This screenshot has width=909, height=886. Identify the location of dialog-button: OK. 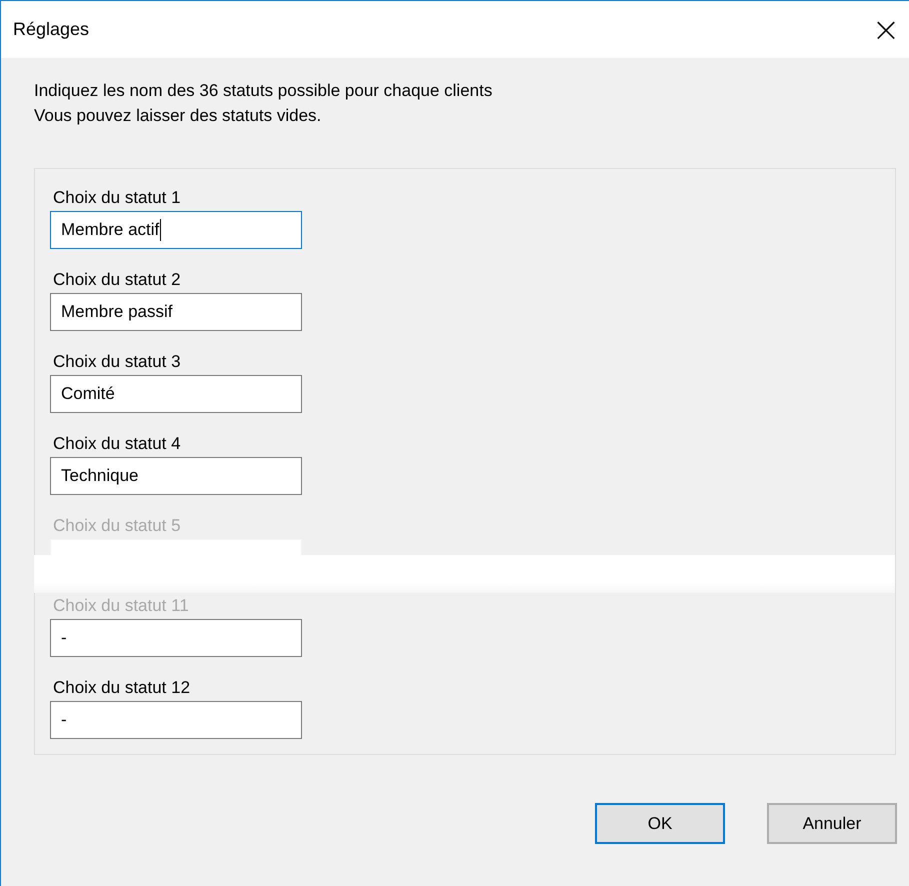
(660, 823).